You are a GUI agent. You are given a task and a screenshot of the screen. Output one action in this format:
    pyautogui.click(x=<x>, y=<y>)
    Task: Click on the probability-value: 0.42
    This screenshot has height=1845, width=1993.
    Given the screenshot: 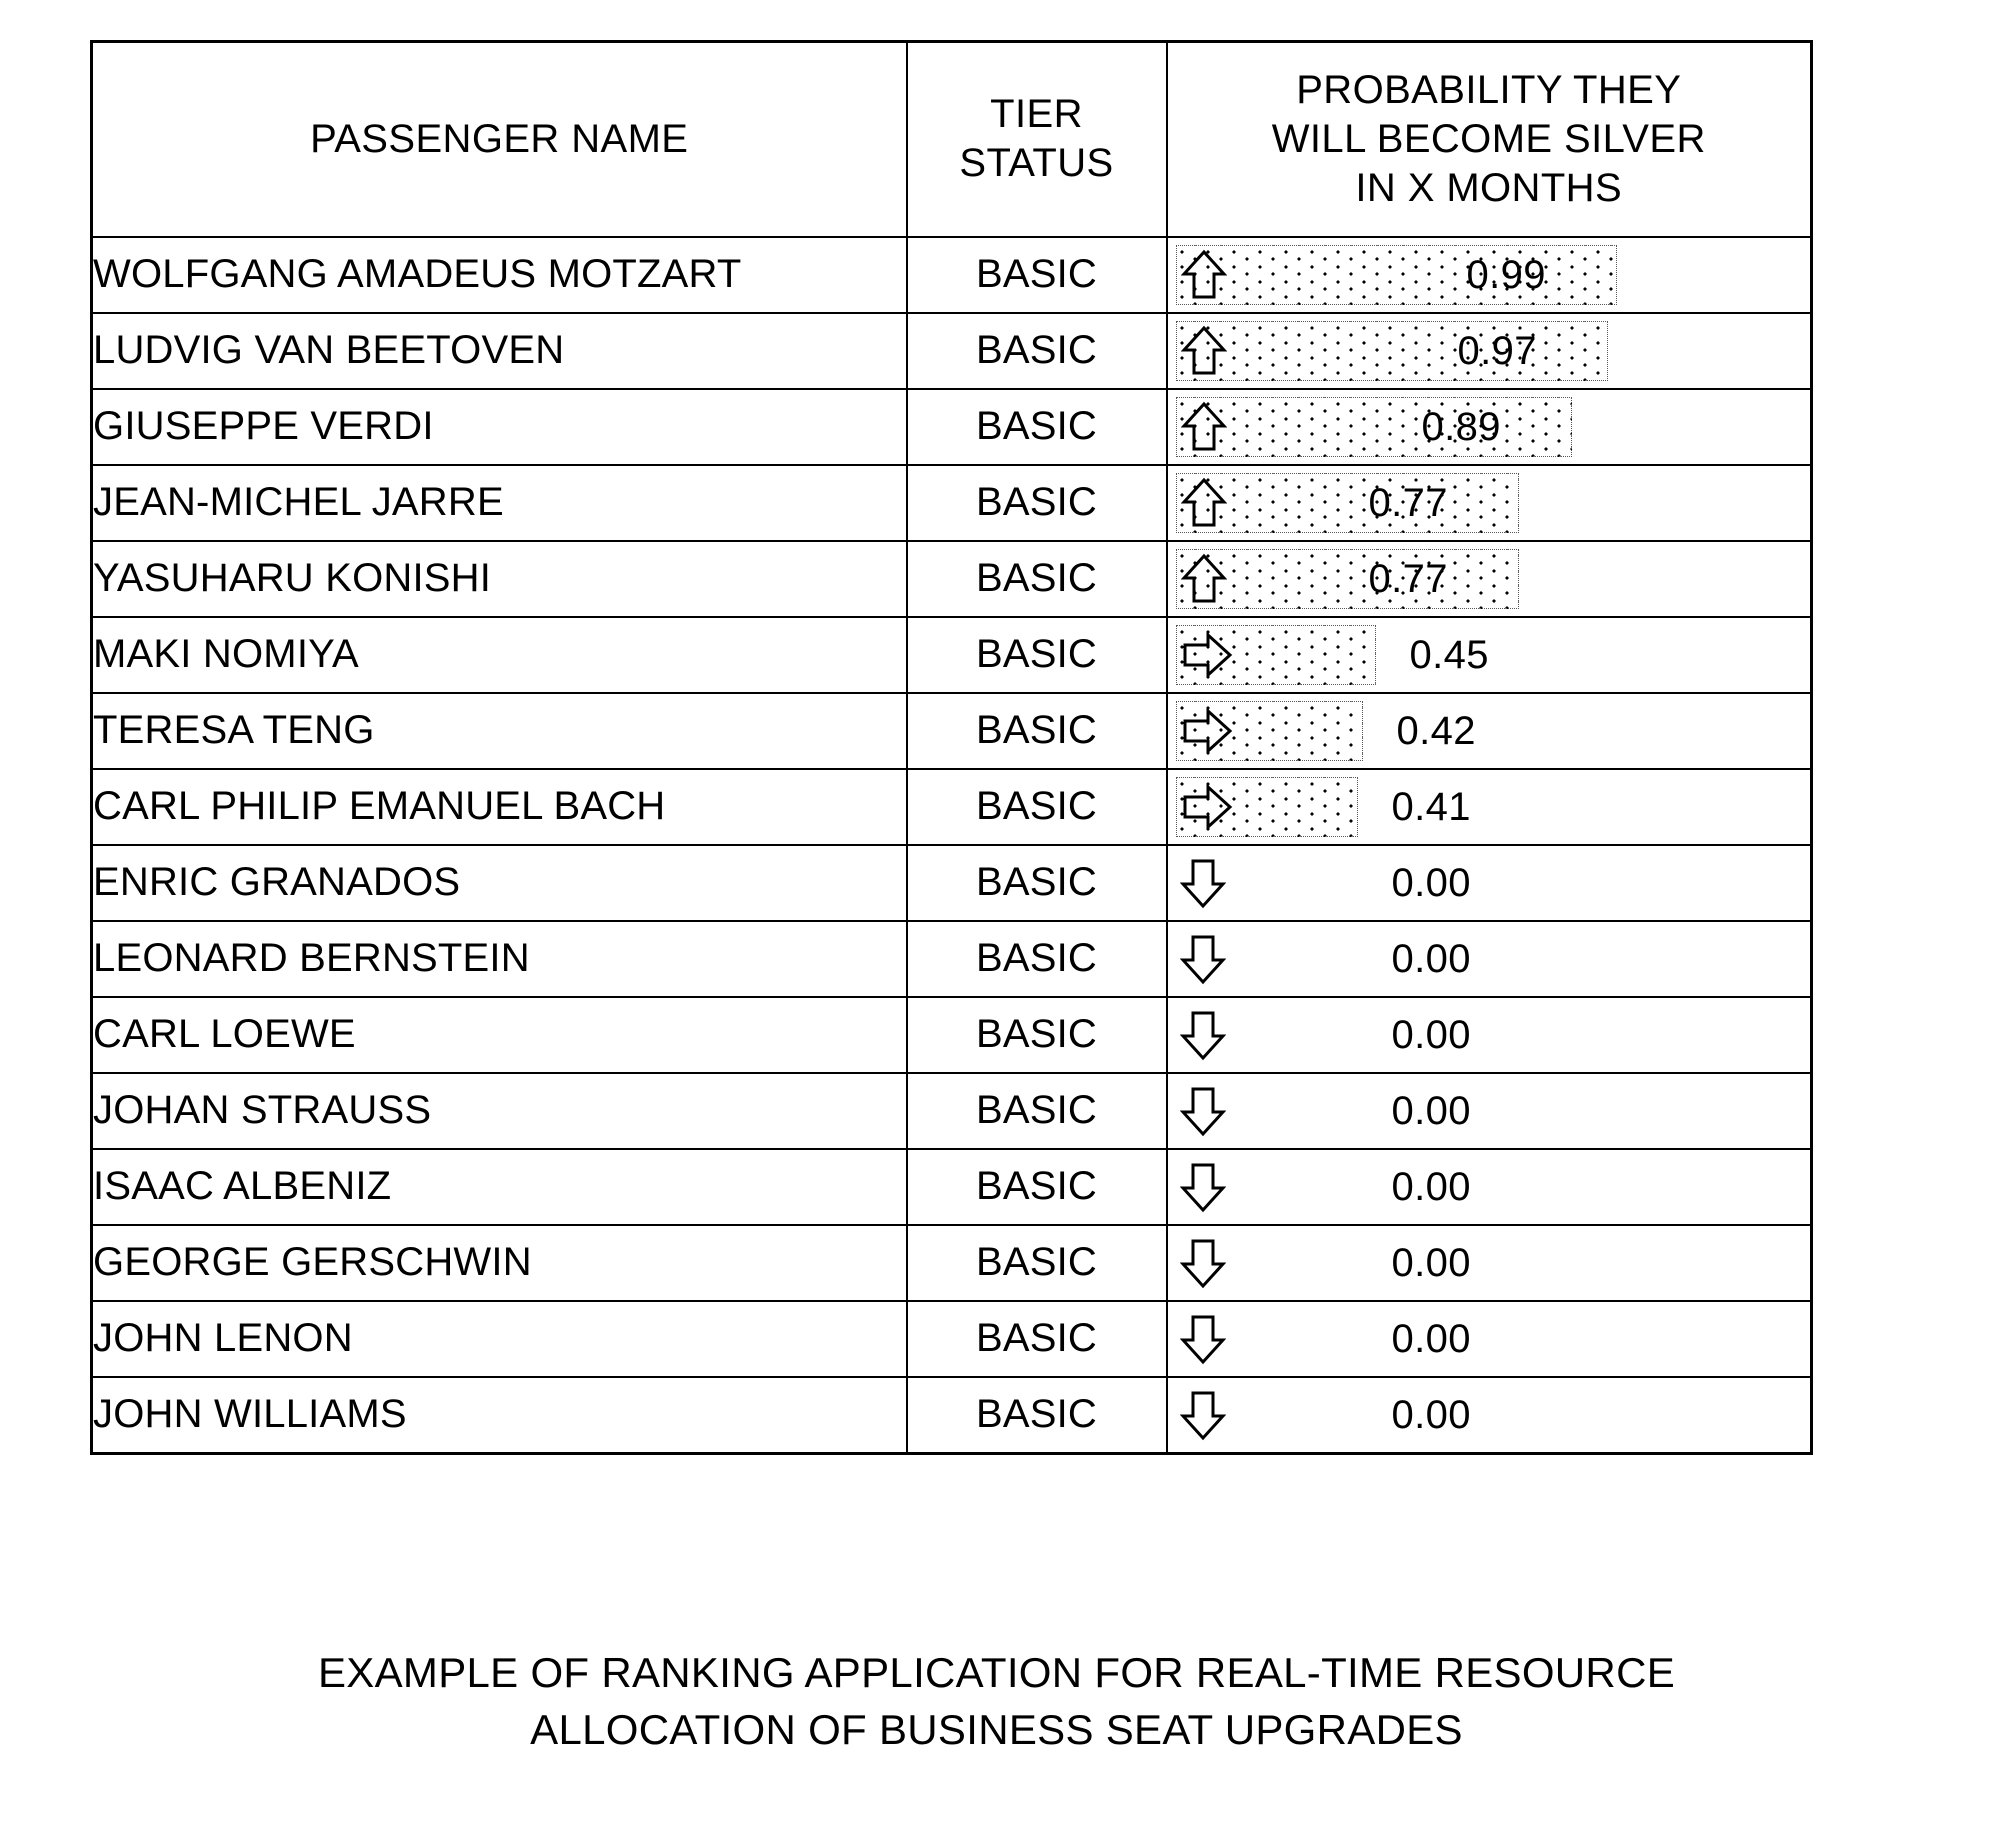 What is the action you would take?
    pyautogui.click(x=1436, y=730)
    